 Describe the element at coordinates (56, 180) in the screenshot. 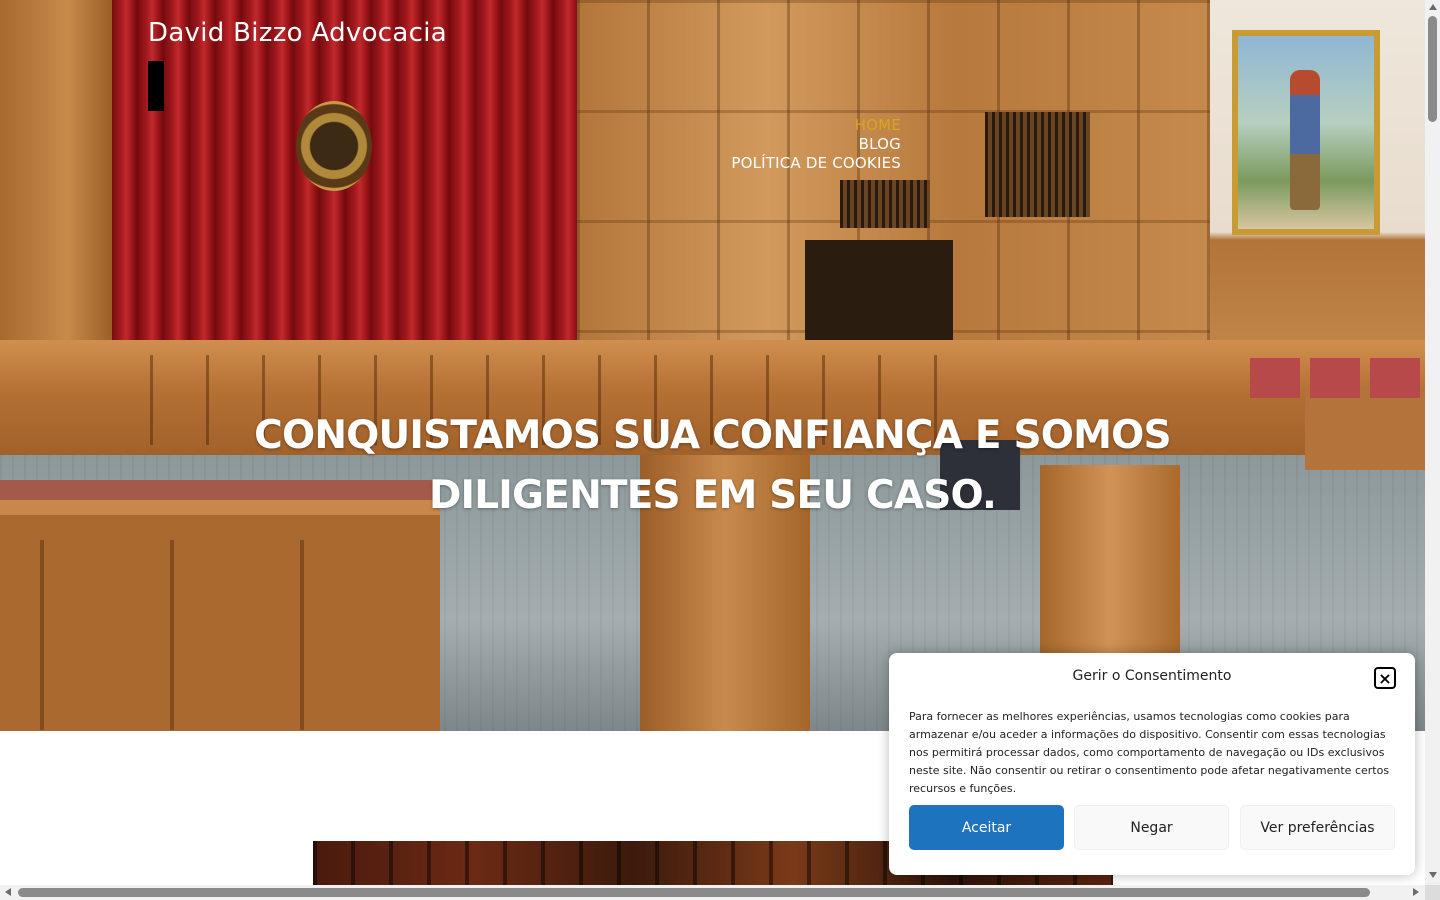

I see `wood-wall-left` at that location.